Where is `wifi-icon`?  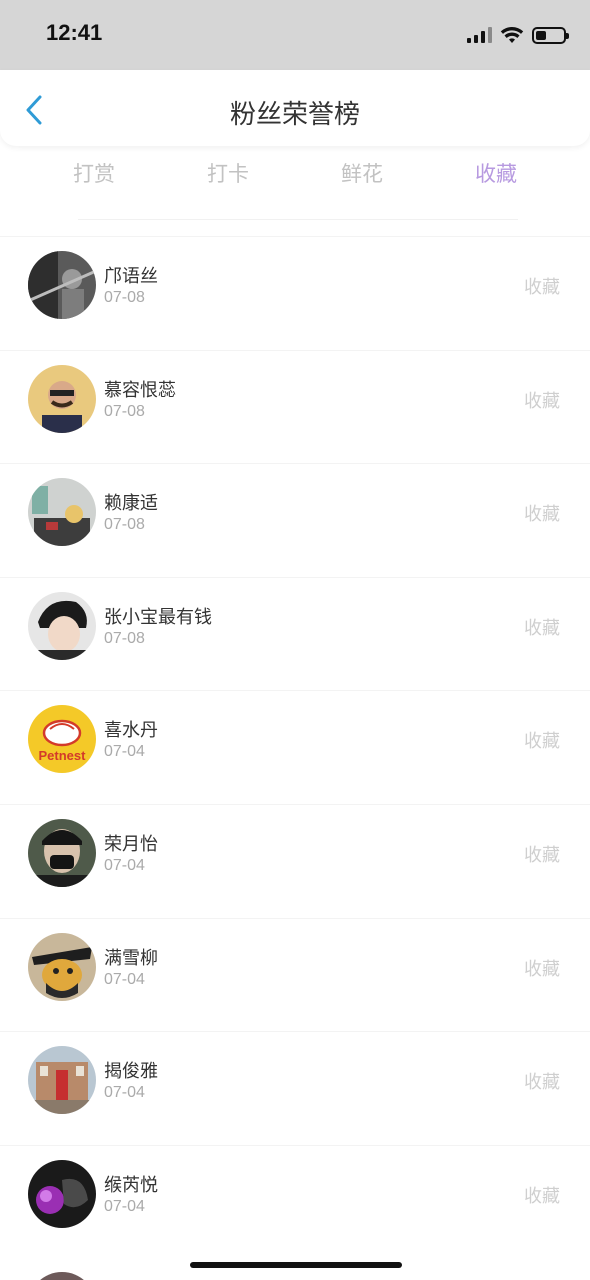
wifi-icon is located at coordinates (512, 35).